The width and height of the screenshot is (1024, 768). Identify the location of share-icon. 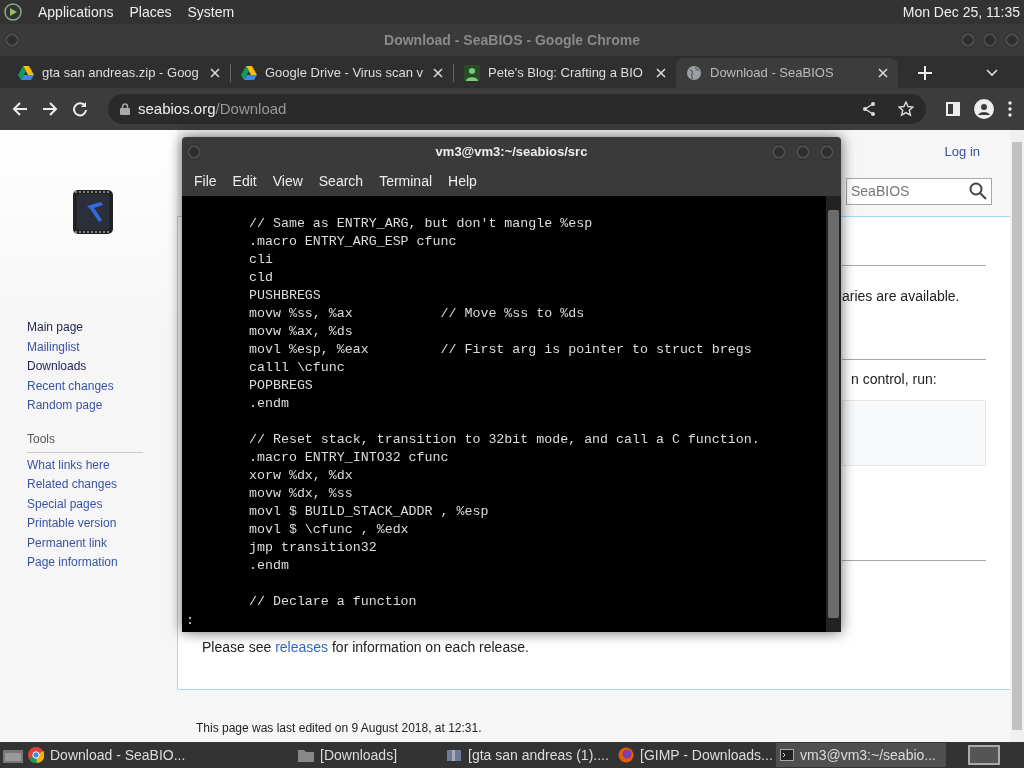
(869, 109).